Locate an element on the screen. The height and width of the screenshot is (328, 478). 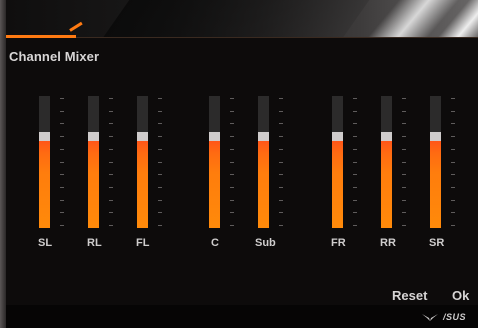
channel-c: C is located at coordinates (229, 176).